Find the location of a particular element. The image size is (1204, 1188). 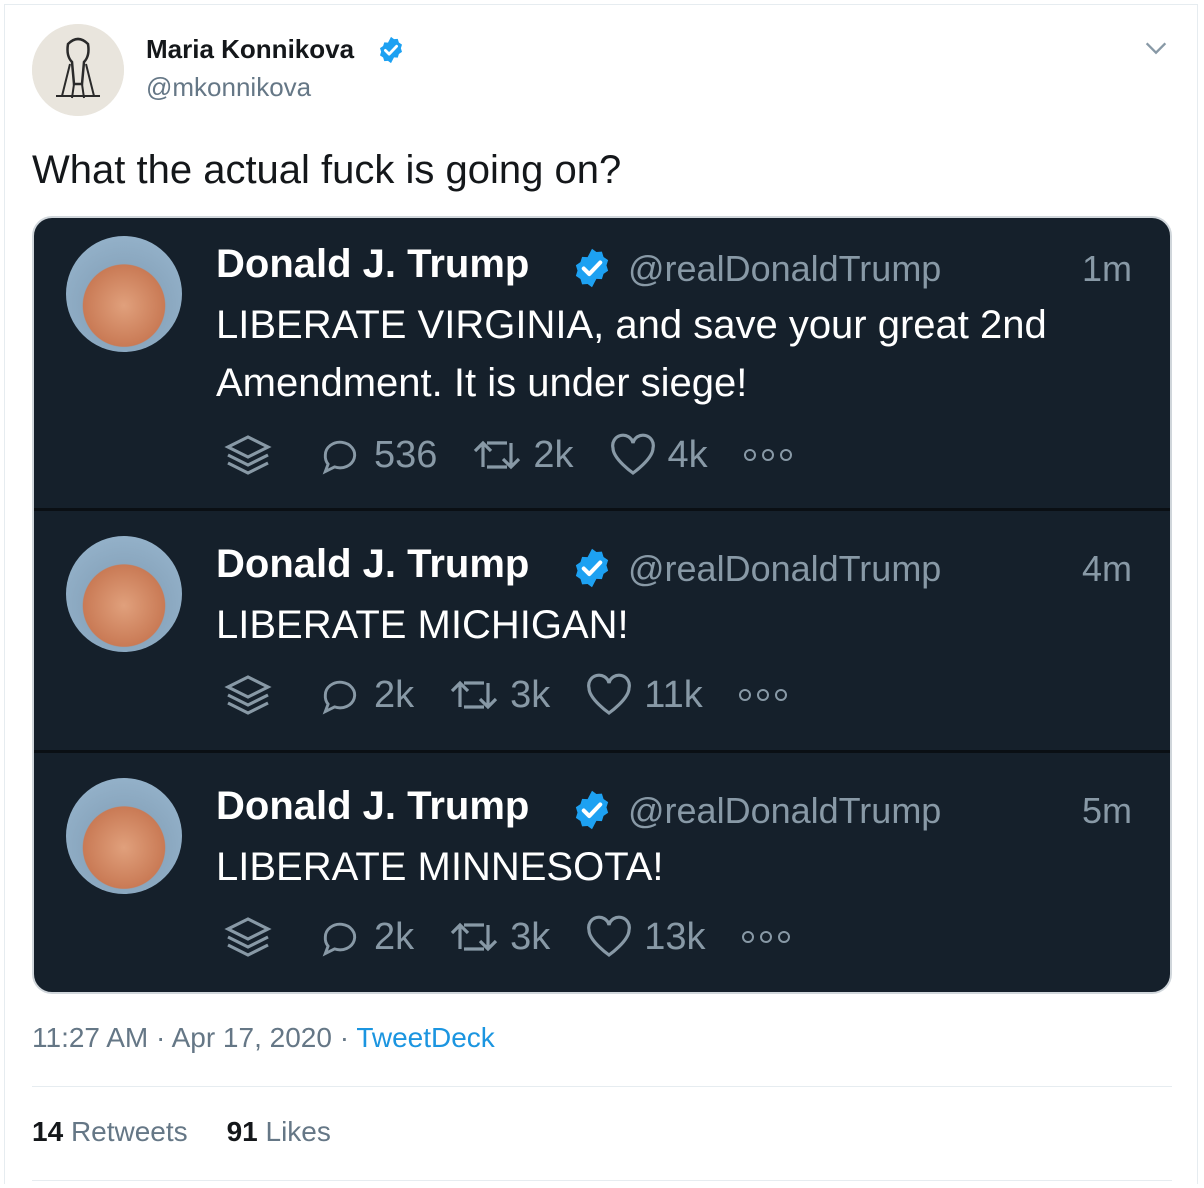

tweet-stats: 14 Retweets 91 Likes is located at coordinates (181, 1132).